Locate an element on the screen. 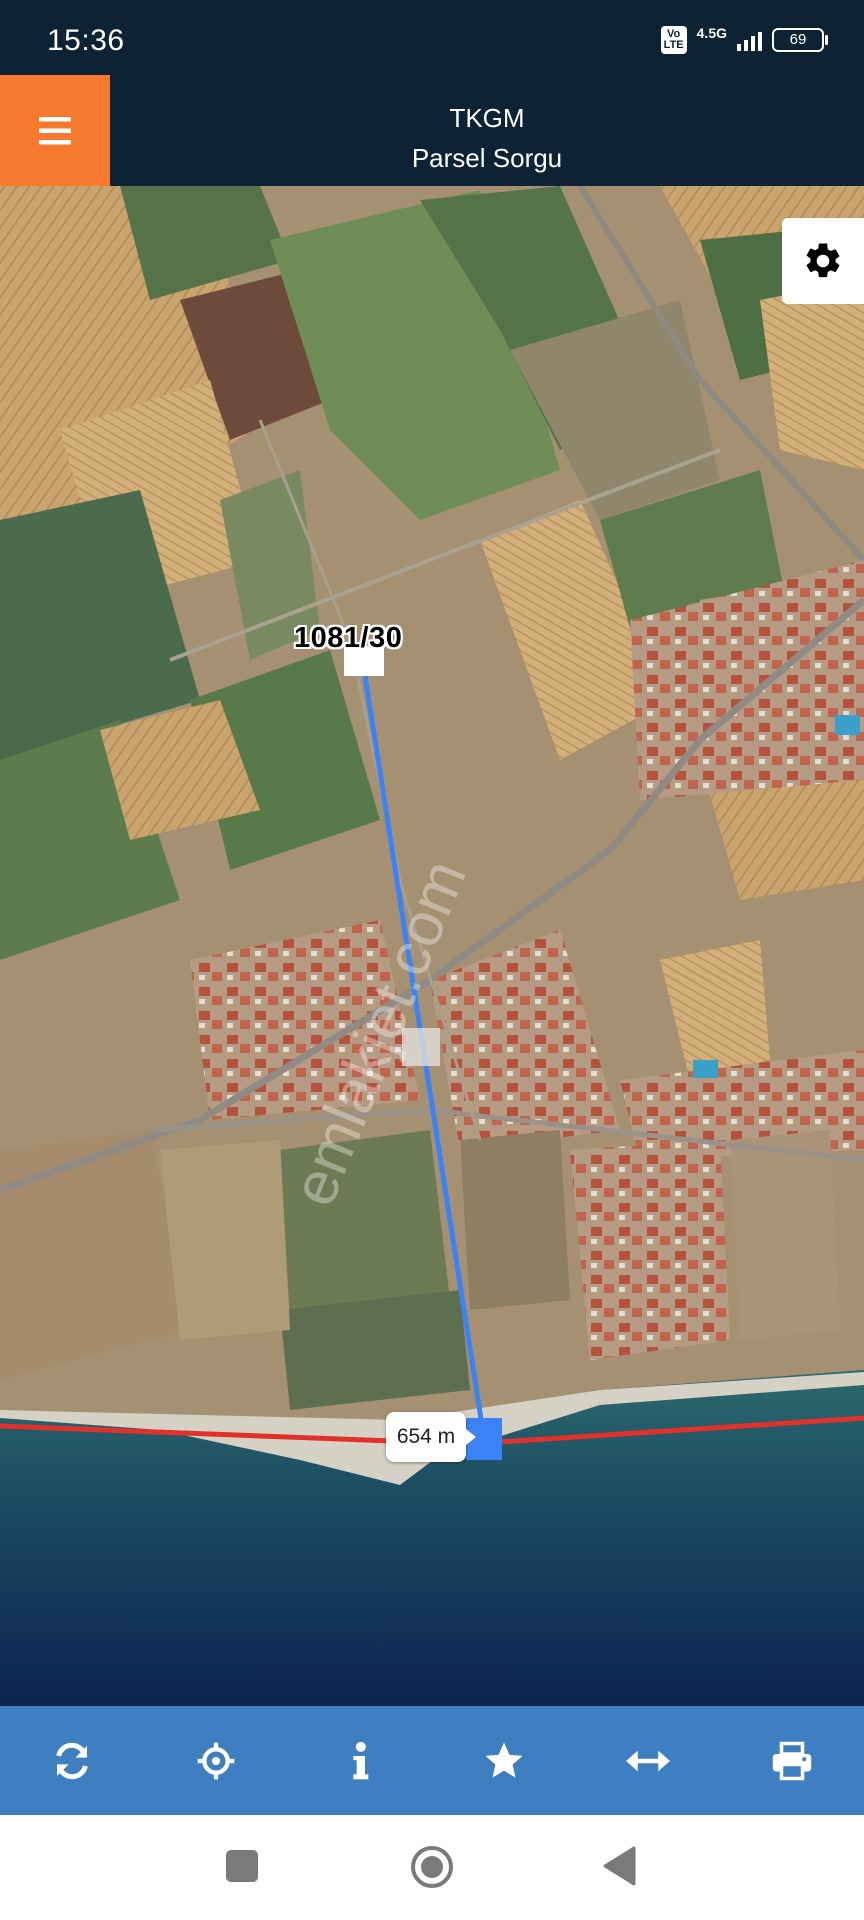  app-subtitle: Parsel Sorgu is located at coordinates (487, 158).